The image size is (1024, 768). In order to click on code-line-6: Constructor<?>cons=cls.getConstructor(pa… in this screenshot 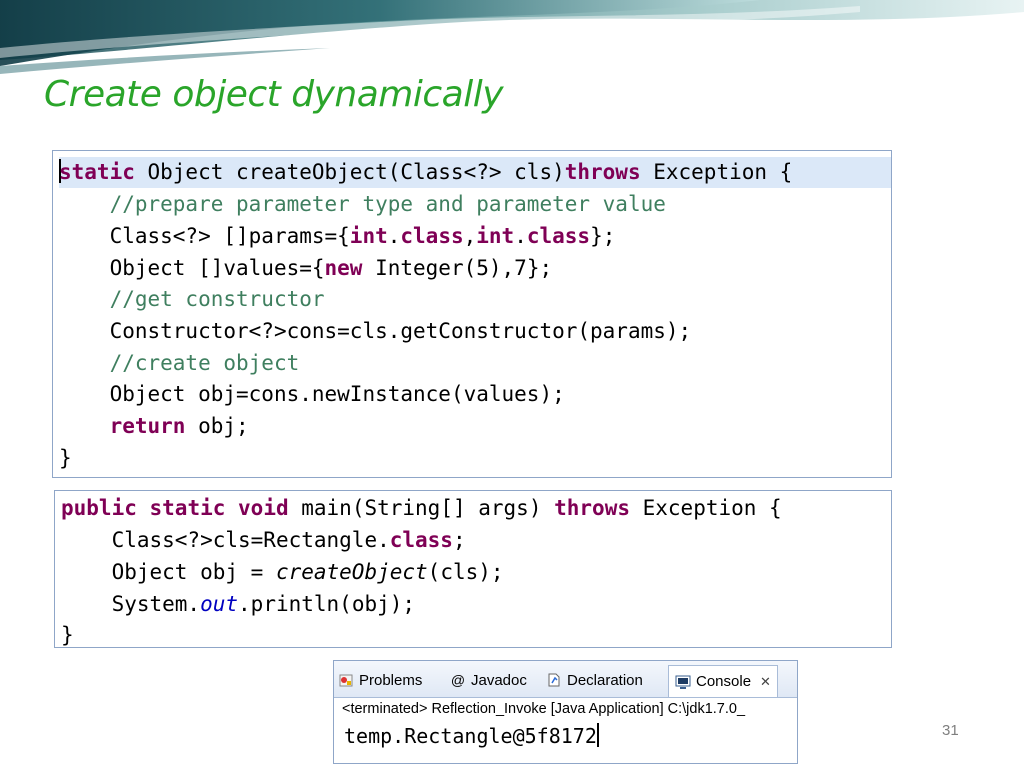, I will do `click(375, 331)`.